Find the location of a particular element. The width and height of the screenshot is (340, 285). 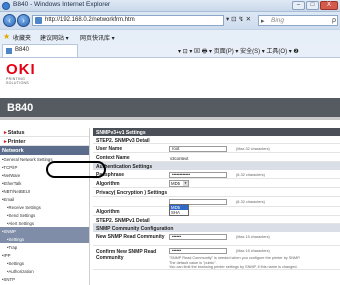

window-controls: – □ X is located at coordinates (315, 5).